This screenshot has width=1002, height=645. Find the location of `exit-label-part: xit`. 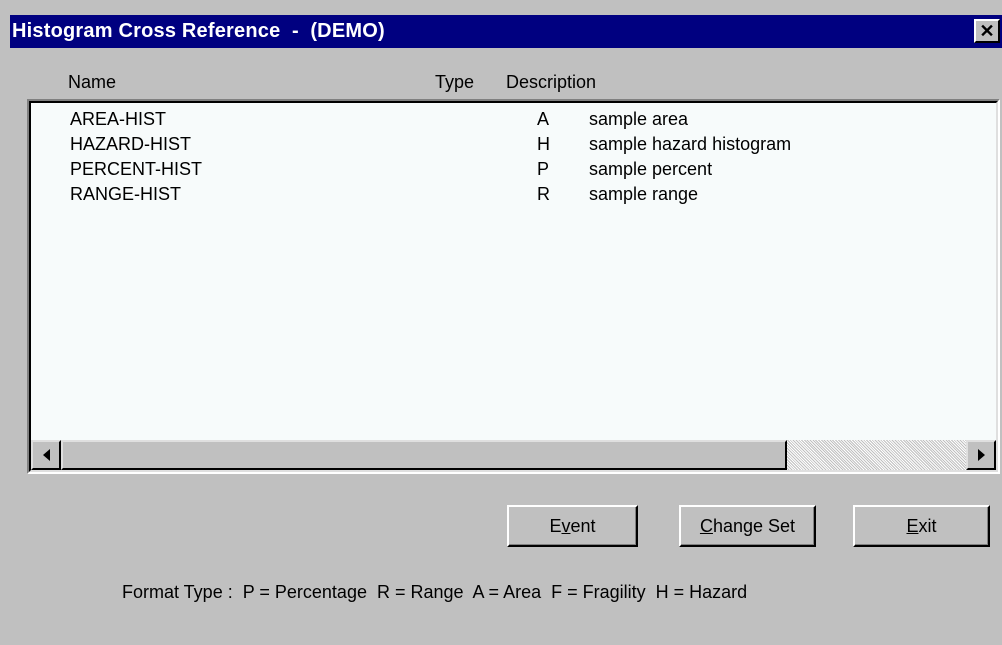

exit-label-part: xit is located at coordinates (927, 525).